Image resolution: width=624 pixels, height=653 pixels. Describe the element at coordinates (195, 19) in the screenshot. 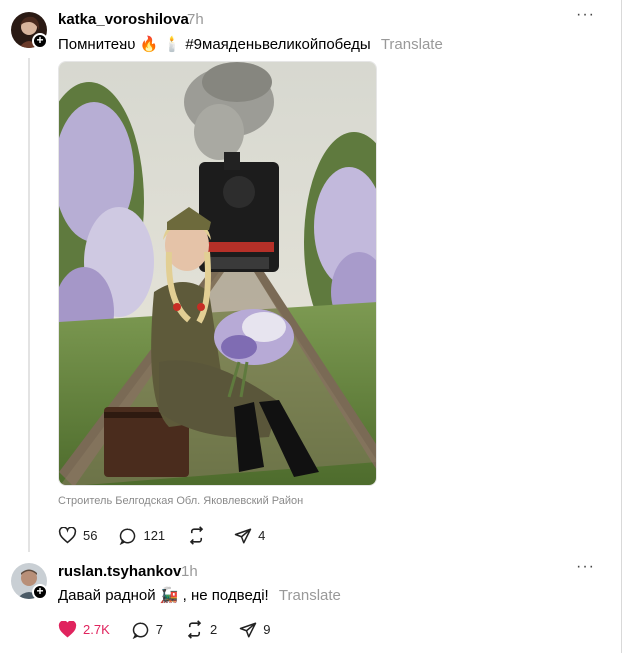

I see `post-time: 7h` at that location.